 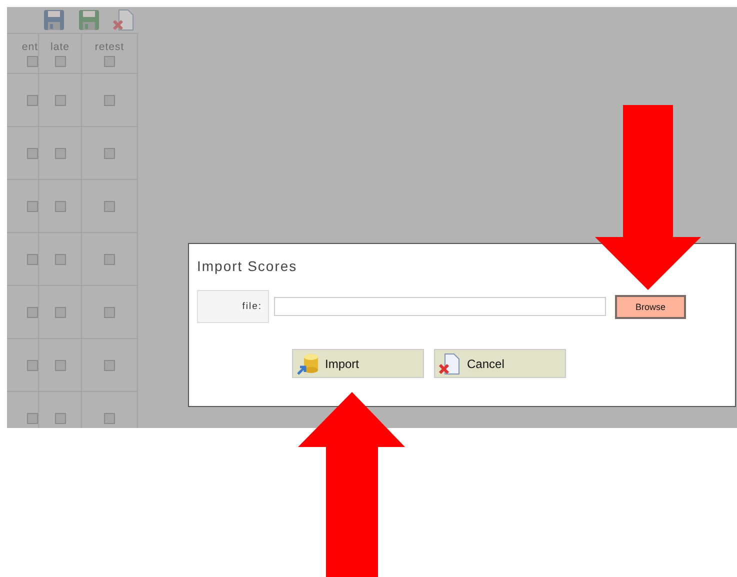 What do you see at coordinates (109, 46) in the screenshot?
I see `column-header: retest` at bounding box center [109, 46].